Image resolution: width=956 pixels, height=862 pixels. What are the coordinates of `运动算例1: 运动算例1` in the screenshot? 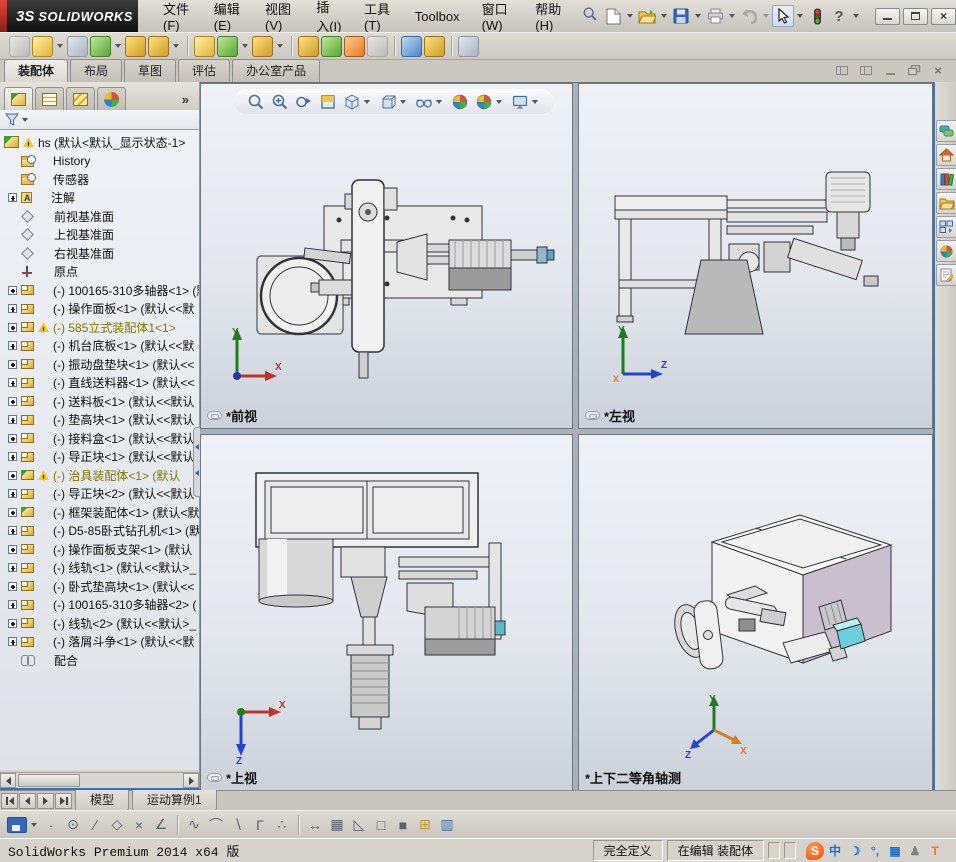 It's located at (174, 800).